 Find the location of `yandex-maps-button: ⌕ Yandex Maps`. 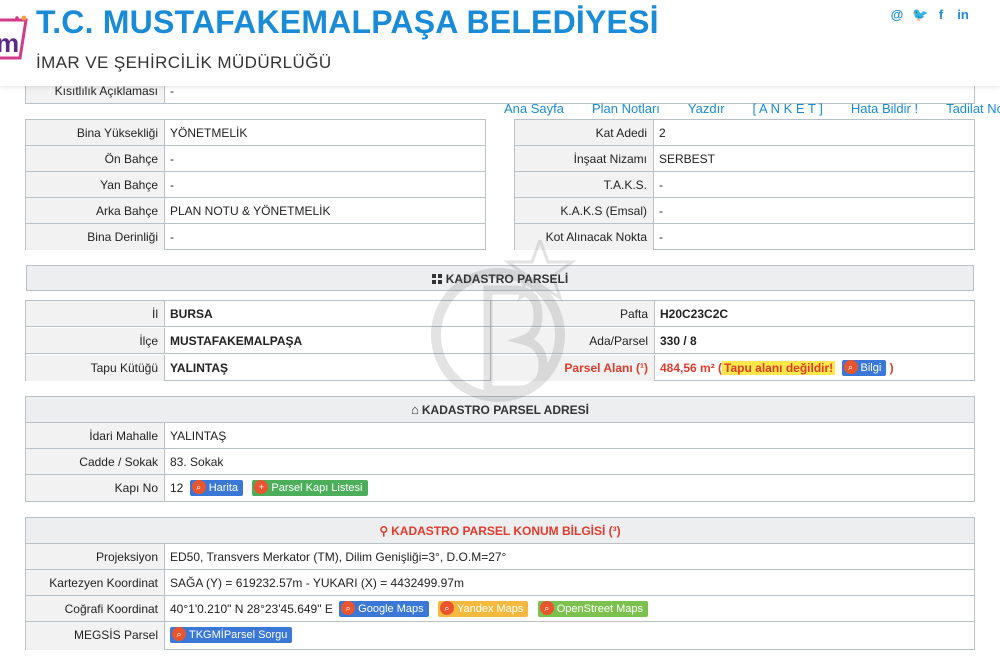

yandex-maps-button: ⌕ Yandex Maps is located at coordinates (483, 608).